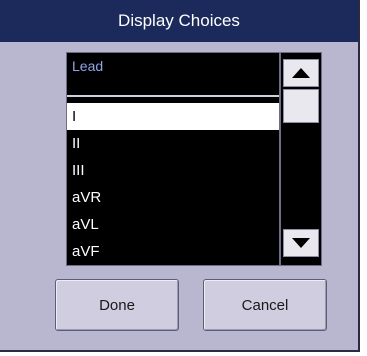  I want to click on list-item-avf: aVF, so click(173, 251).